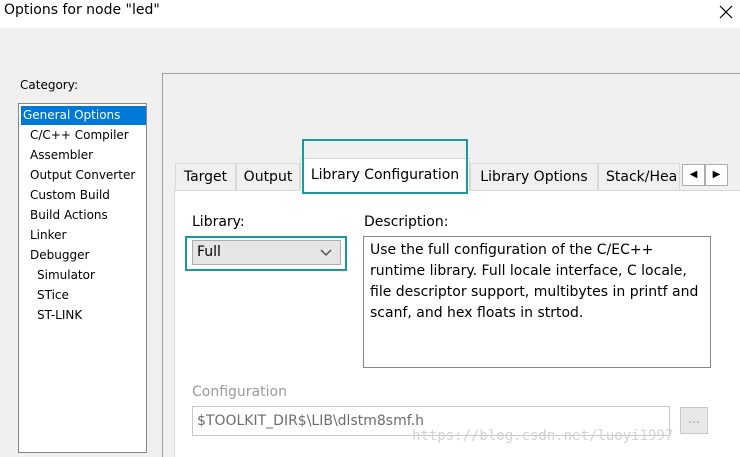 This screenshot has width=740, height=457. Describe the element at coordinates (59, 315) in the screenshot. I see `category-item-st-link: ST-LINK` at that location.